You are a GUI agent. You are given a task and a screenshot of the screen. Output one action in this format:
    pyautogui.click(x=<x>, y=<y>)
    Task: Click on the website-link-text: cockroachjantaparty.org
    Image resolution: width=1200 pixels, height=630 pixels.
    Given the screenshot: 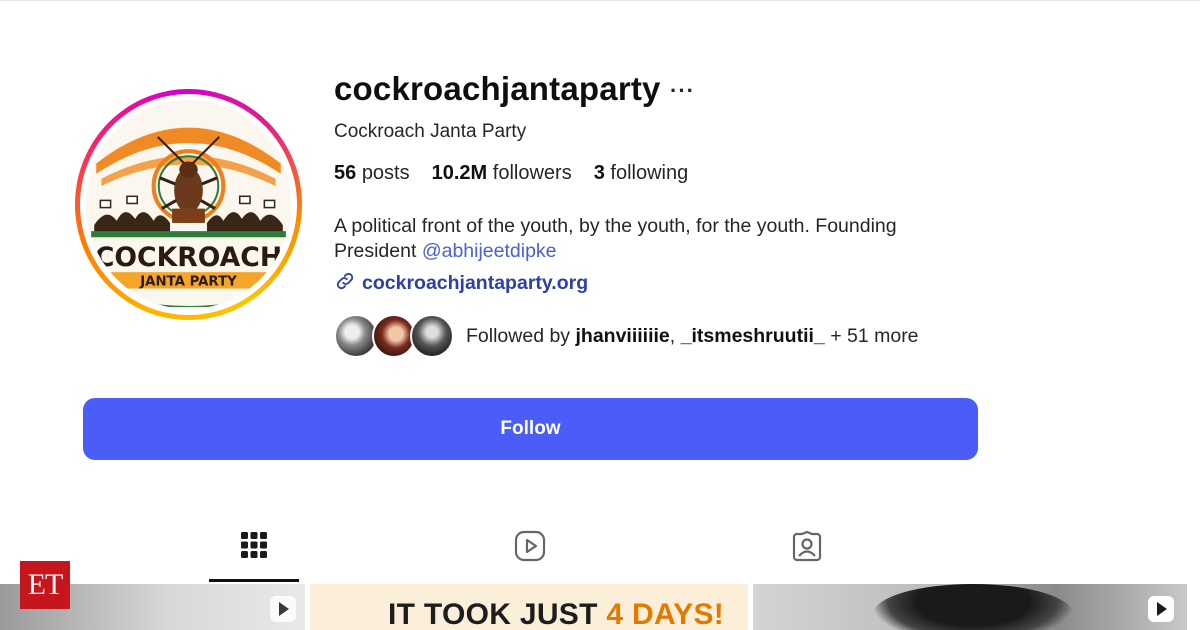 What is the action you would take?
    pyautogui.click(x=475, y=283)
    